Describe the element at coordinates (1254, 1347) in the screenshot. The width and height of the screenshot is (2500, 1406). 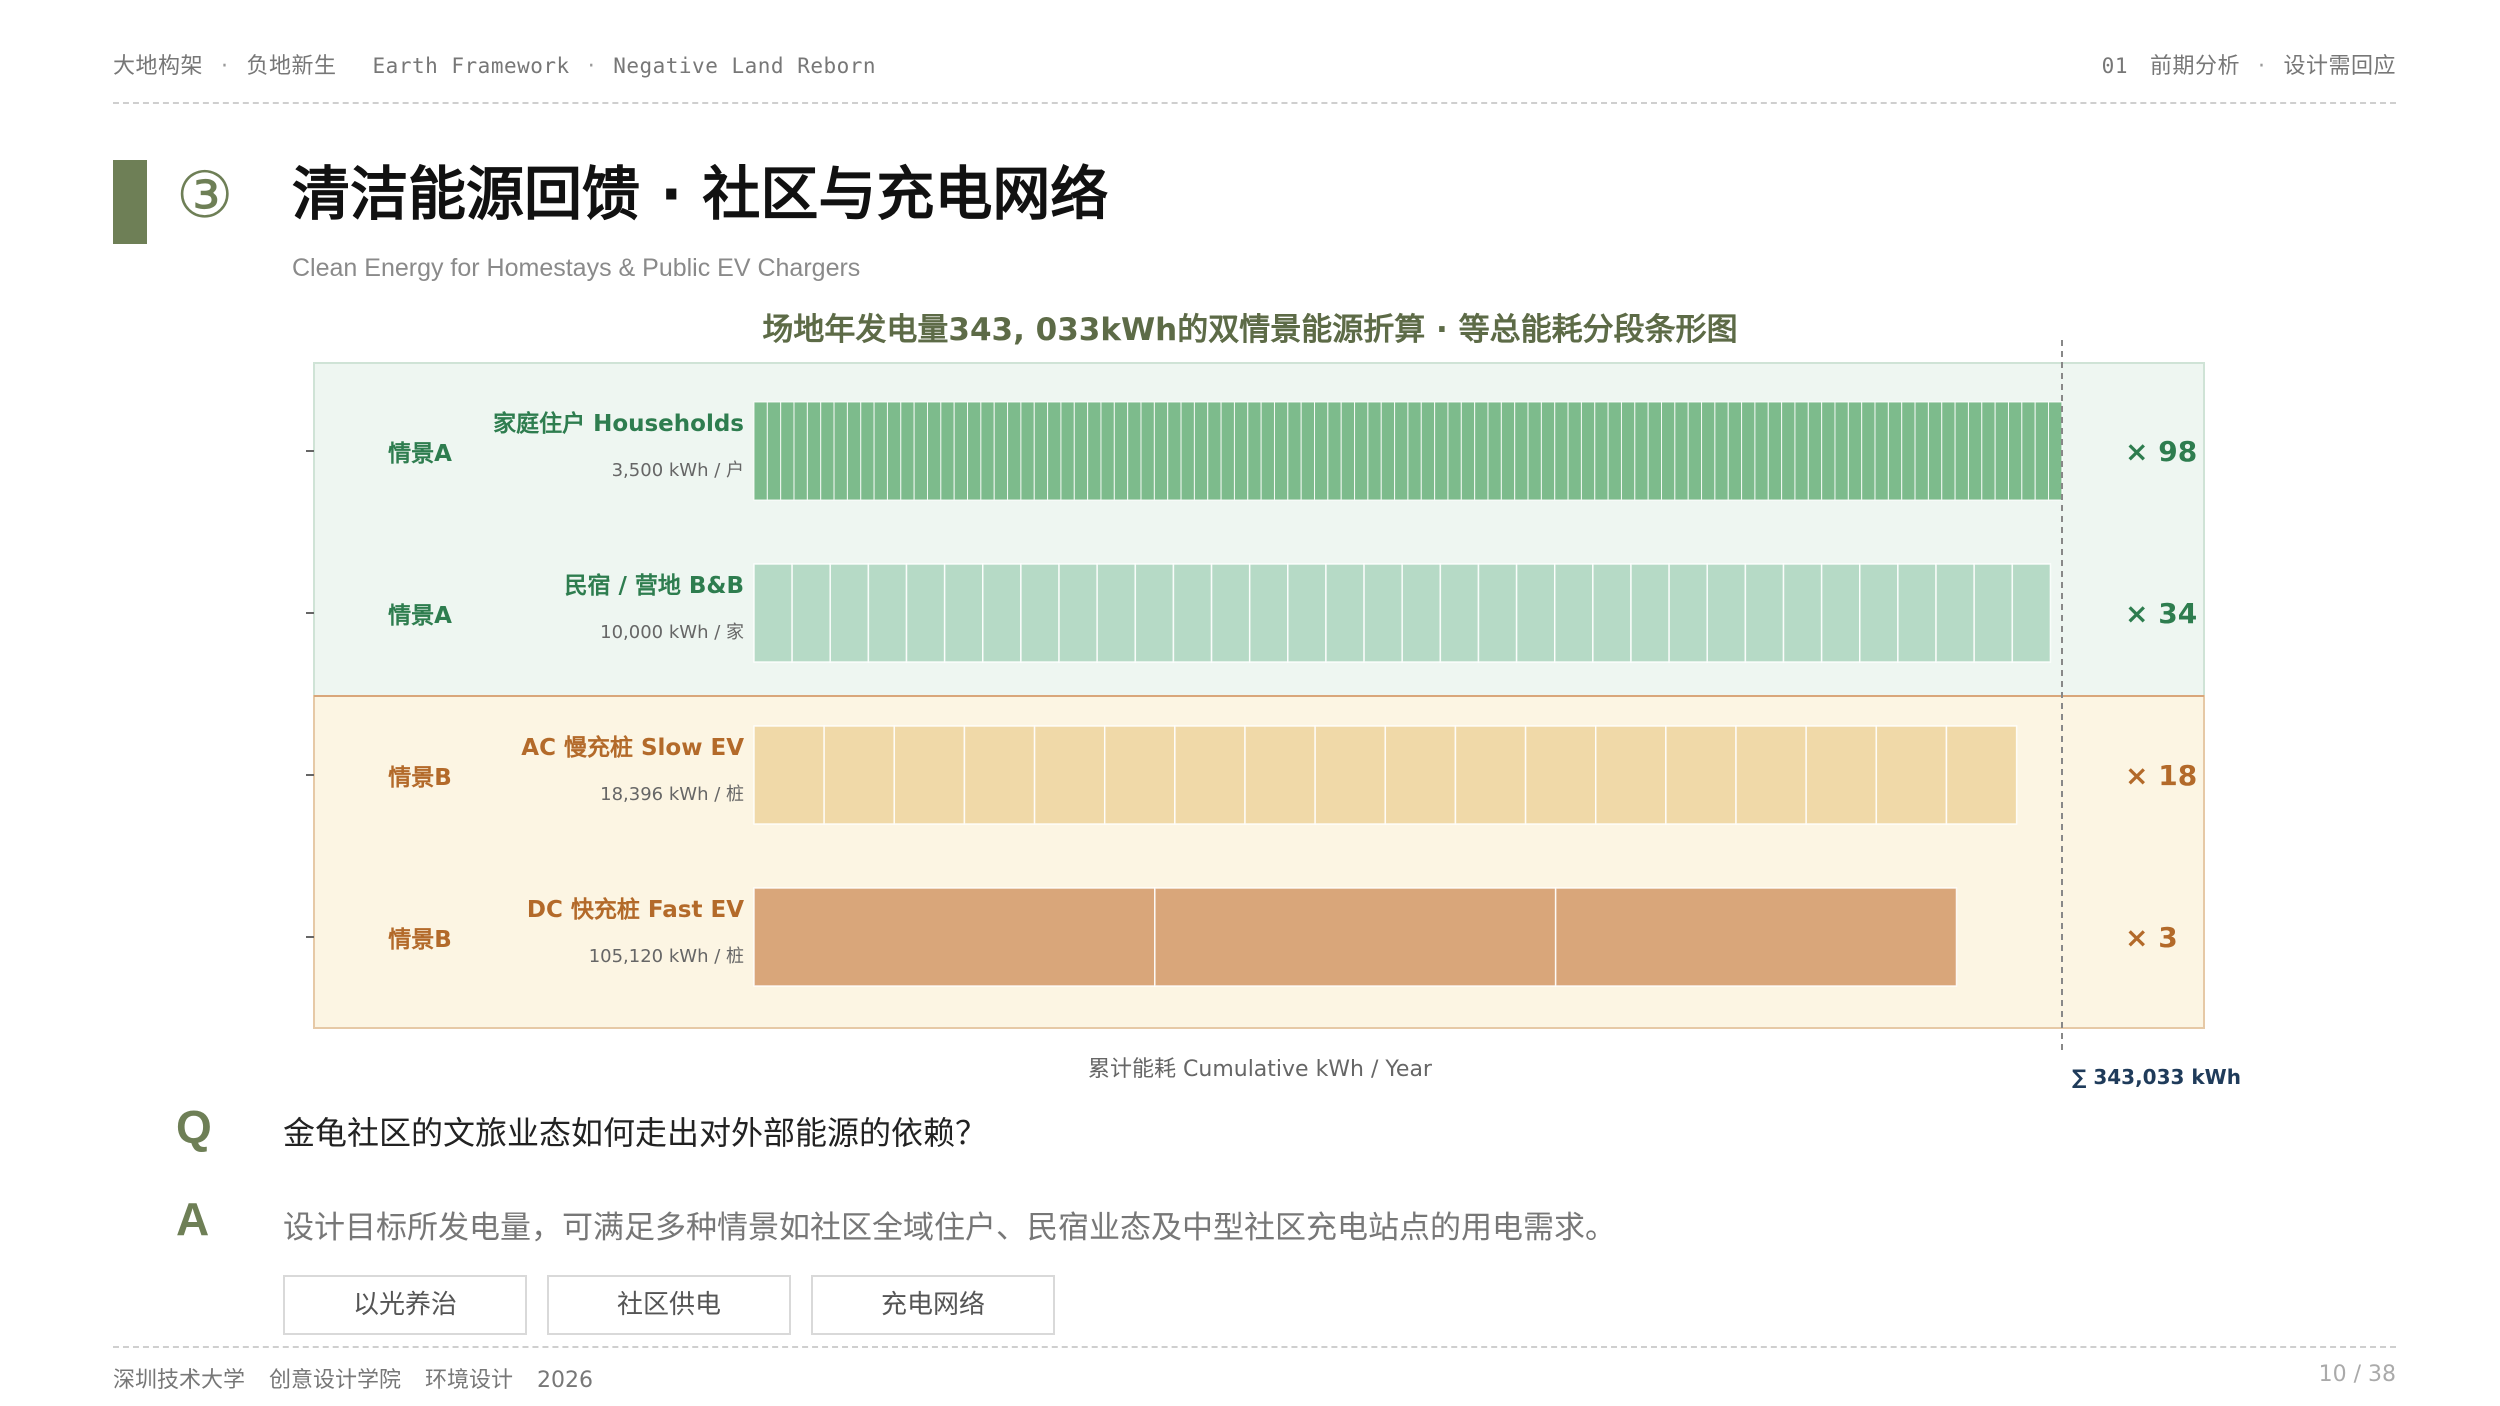
I see `footer-divider` at that location.